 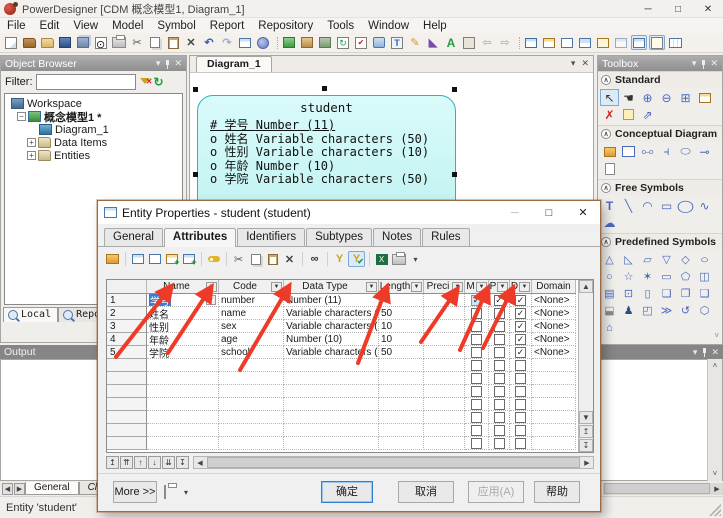 What do you see at coordinates (663, 488) in the screenshot?
I see `output-horizontal-scrollbar: ▶` at bounding box center [663, 488].